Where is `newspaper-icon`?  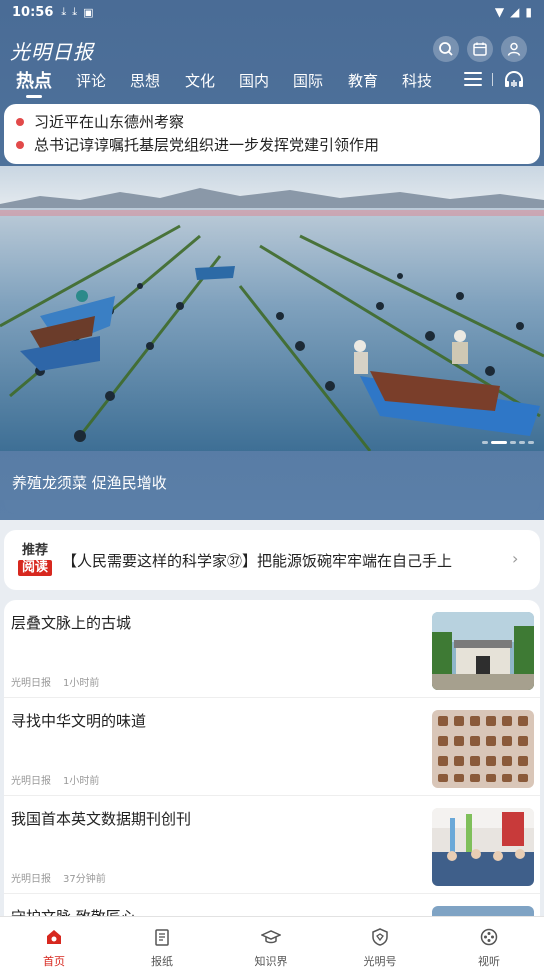 newspaper-icon is located at coordinates (162, 937).